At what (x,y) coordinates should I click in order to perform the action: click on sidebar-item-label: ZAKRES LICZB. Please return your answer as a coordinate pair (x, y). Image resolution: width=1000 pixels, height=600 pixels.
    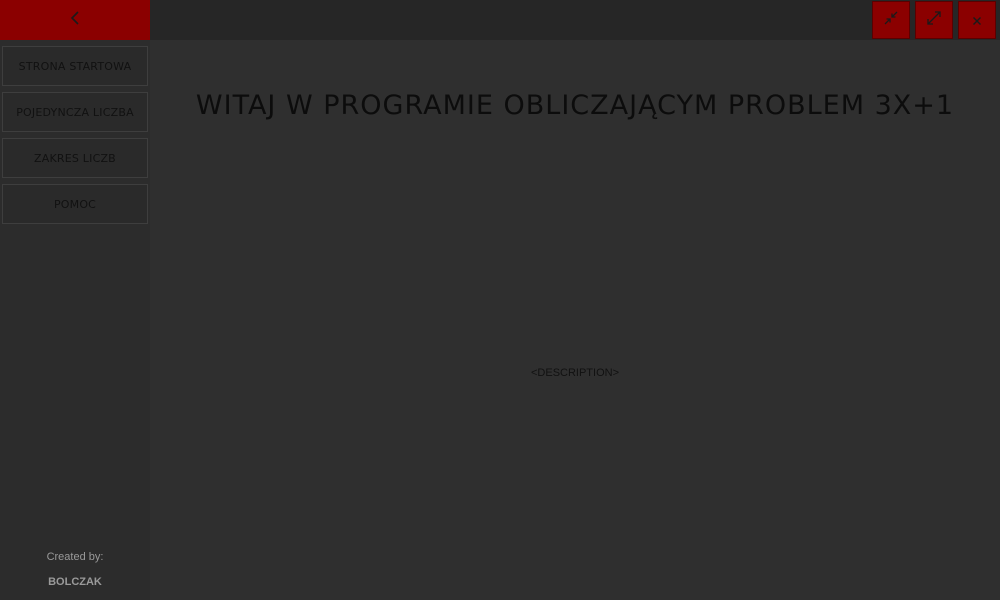
    Looking at the image, I should click on (75, 158).